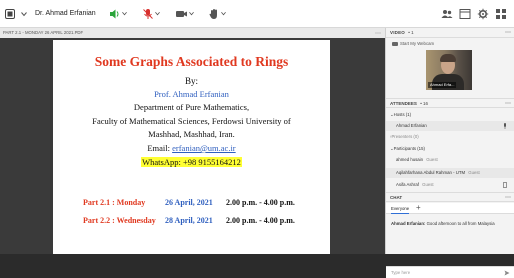  Describe the element at coordinates (408, 223) in the screenshot. I see `chat-sender: Ahmad Erfanian:` at that location.